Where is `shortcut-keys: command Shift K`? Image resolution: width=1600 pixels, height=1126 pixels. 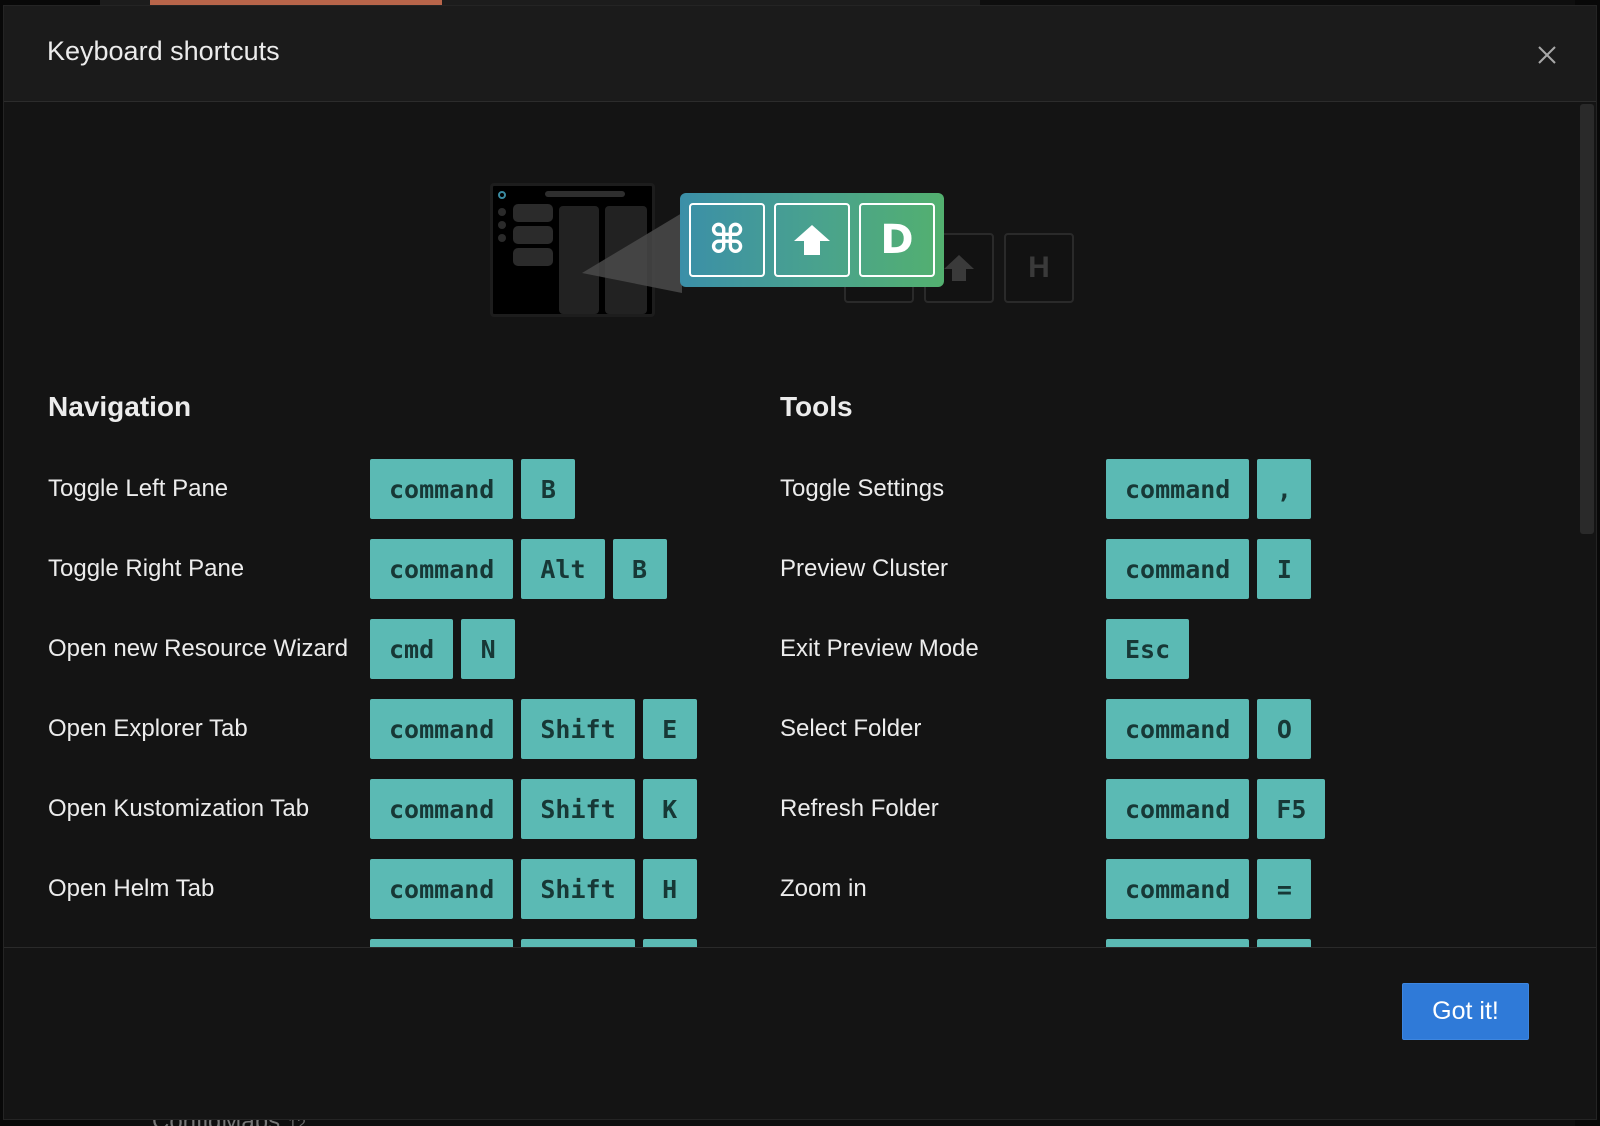 shortcut-keys: command Shift K is located at coordinates (533, 809).